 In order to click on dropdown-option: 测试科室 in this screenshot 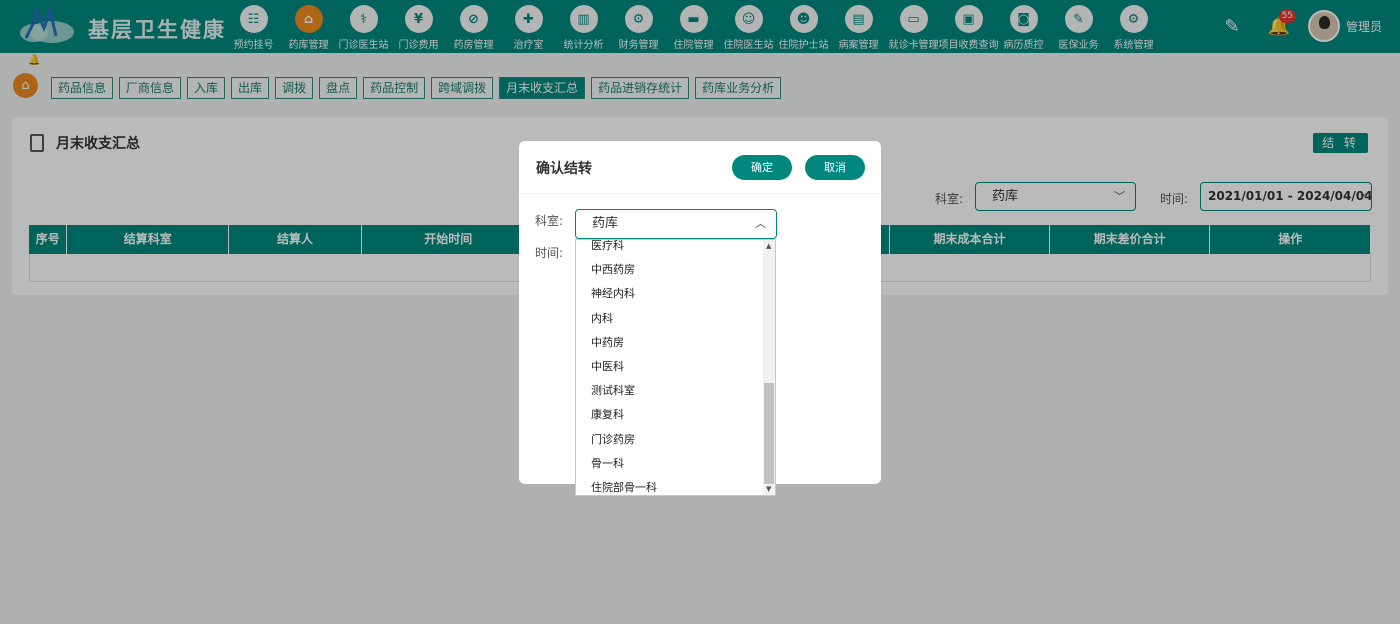, I will do `click(670, 391)`.